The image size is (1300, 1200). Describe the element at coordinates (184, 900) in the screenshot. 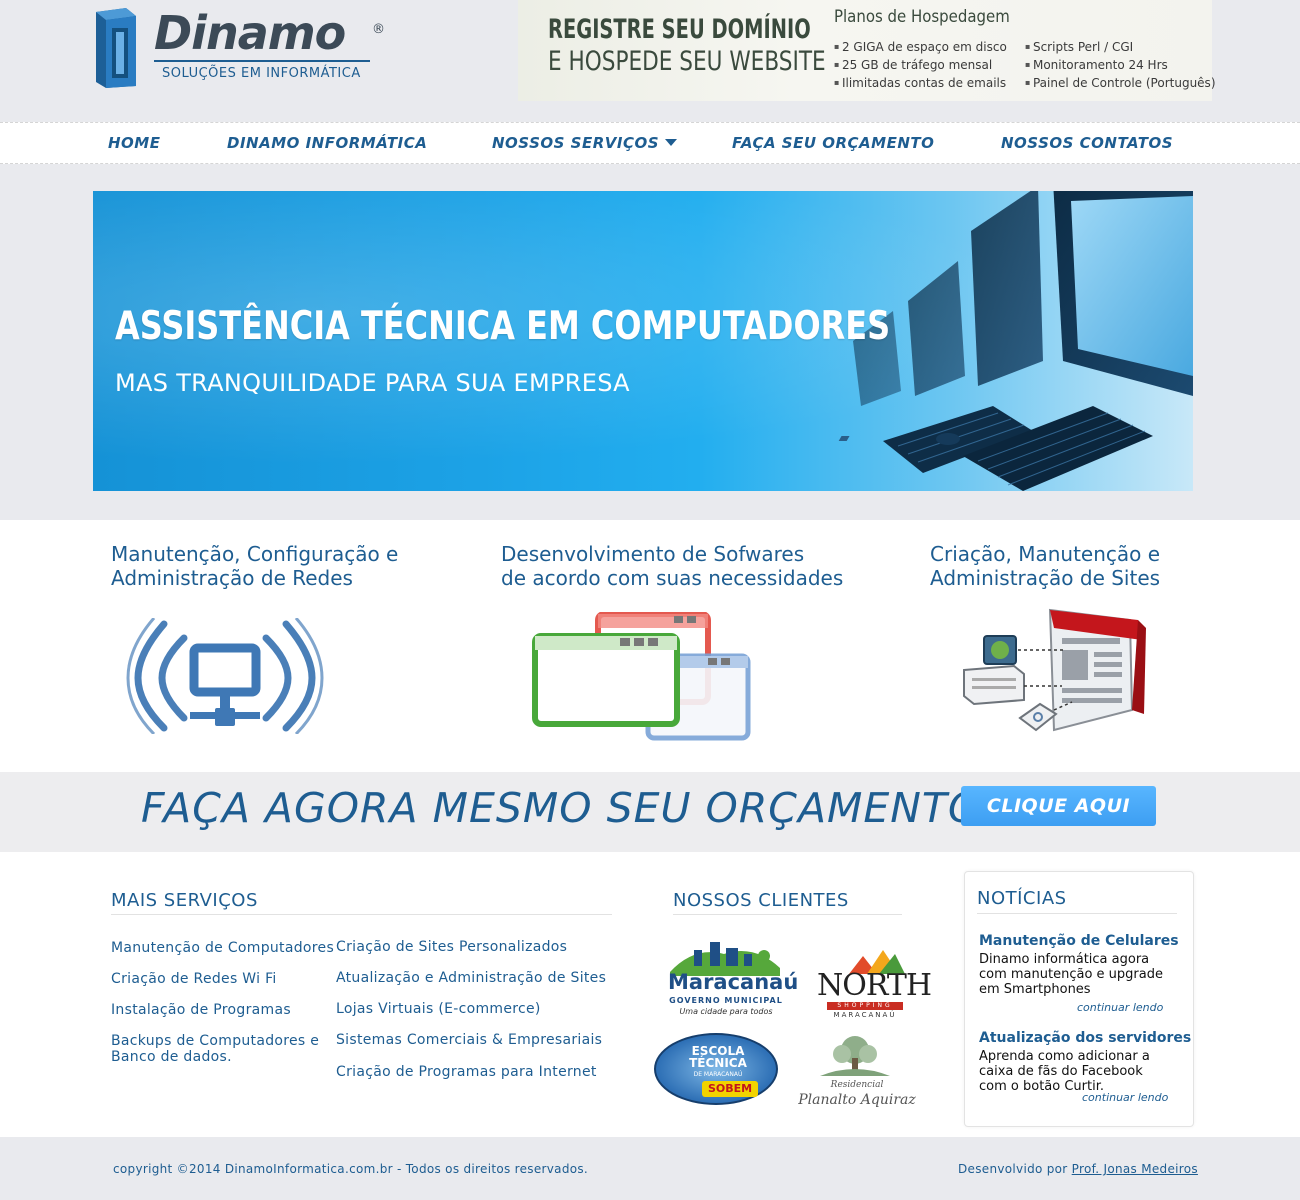

I see `more-services-heading: MAIS SERVIÇOS` at that location.